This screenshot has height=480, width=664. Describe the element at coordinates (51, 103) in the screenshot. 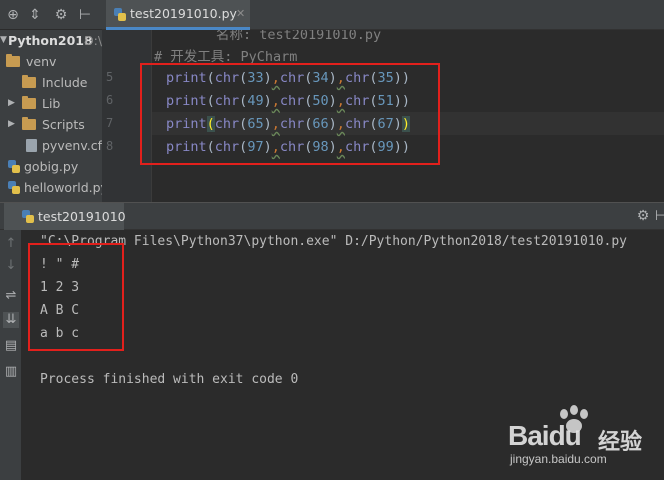

I see `tree-item-label: Lib` at that location.